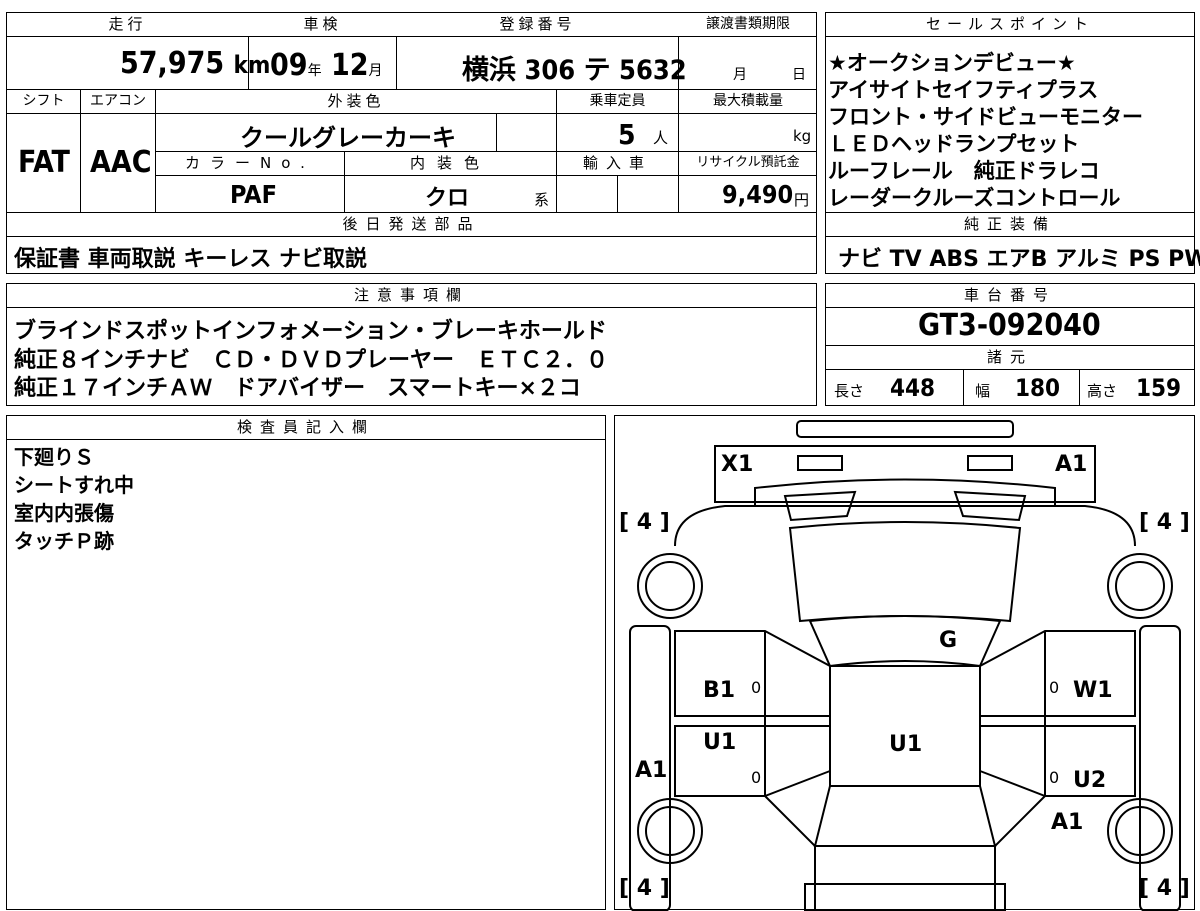  Describe the element at coordinates (617, 163) in the screenshot. I see `import-label: 輸入車` at that location.